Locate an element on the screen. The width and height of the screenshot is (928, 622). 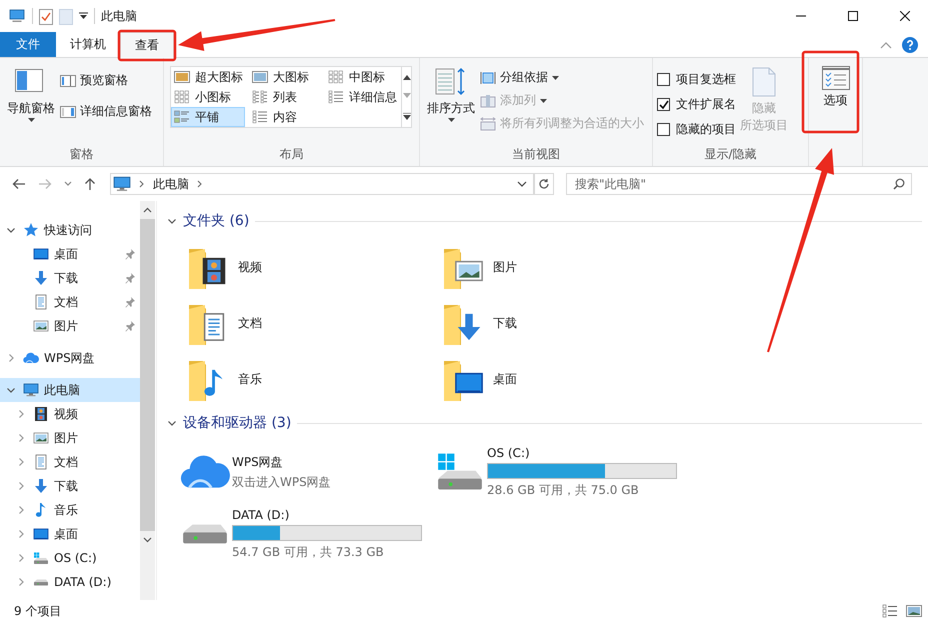
details-view-icon is located at coordinates (890, 611).